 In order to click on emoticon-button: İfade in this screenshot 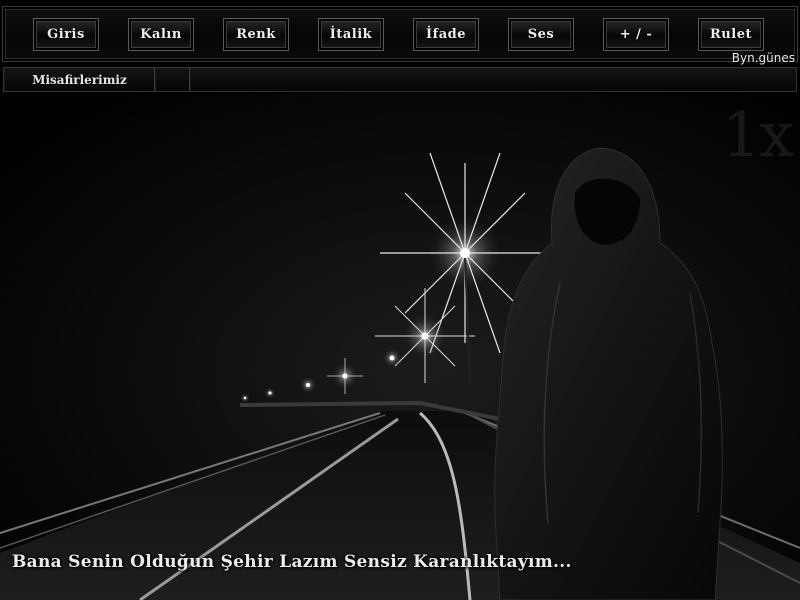, I will do `click(446, 34)`.